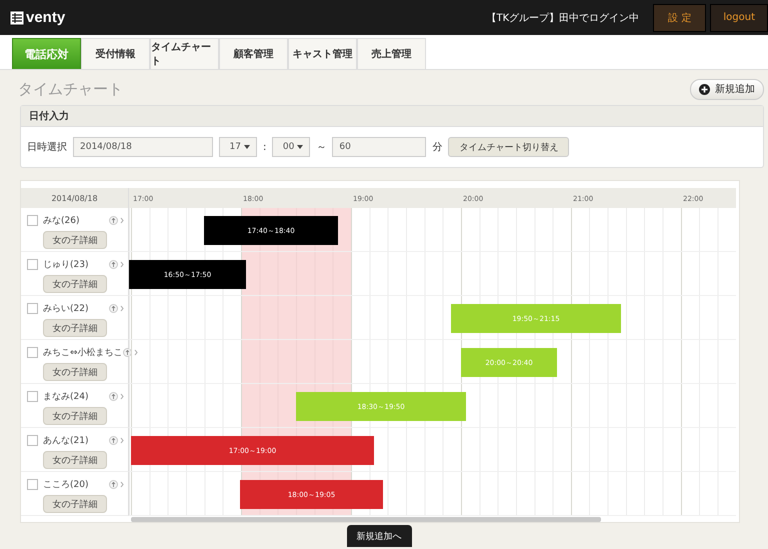 The width and height of the screenshot is (768, 549). What do you see at coordinates (76, 396) in the screenshot?
I see `cast-name: まなみ(24)` at bounding box center [76, 396].